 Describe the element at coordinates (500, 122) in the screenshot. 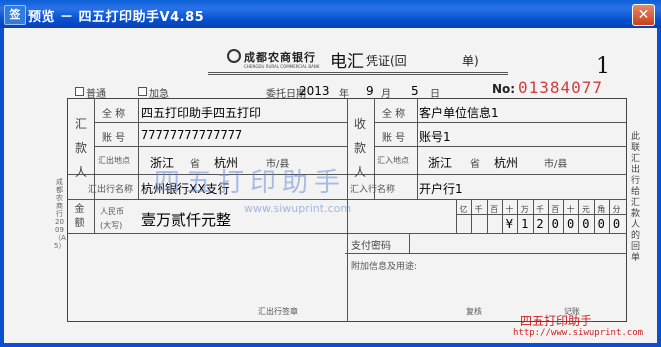

I see `row-line-1r` at that location.